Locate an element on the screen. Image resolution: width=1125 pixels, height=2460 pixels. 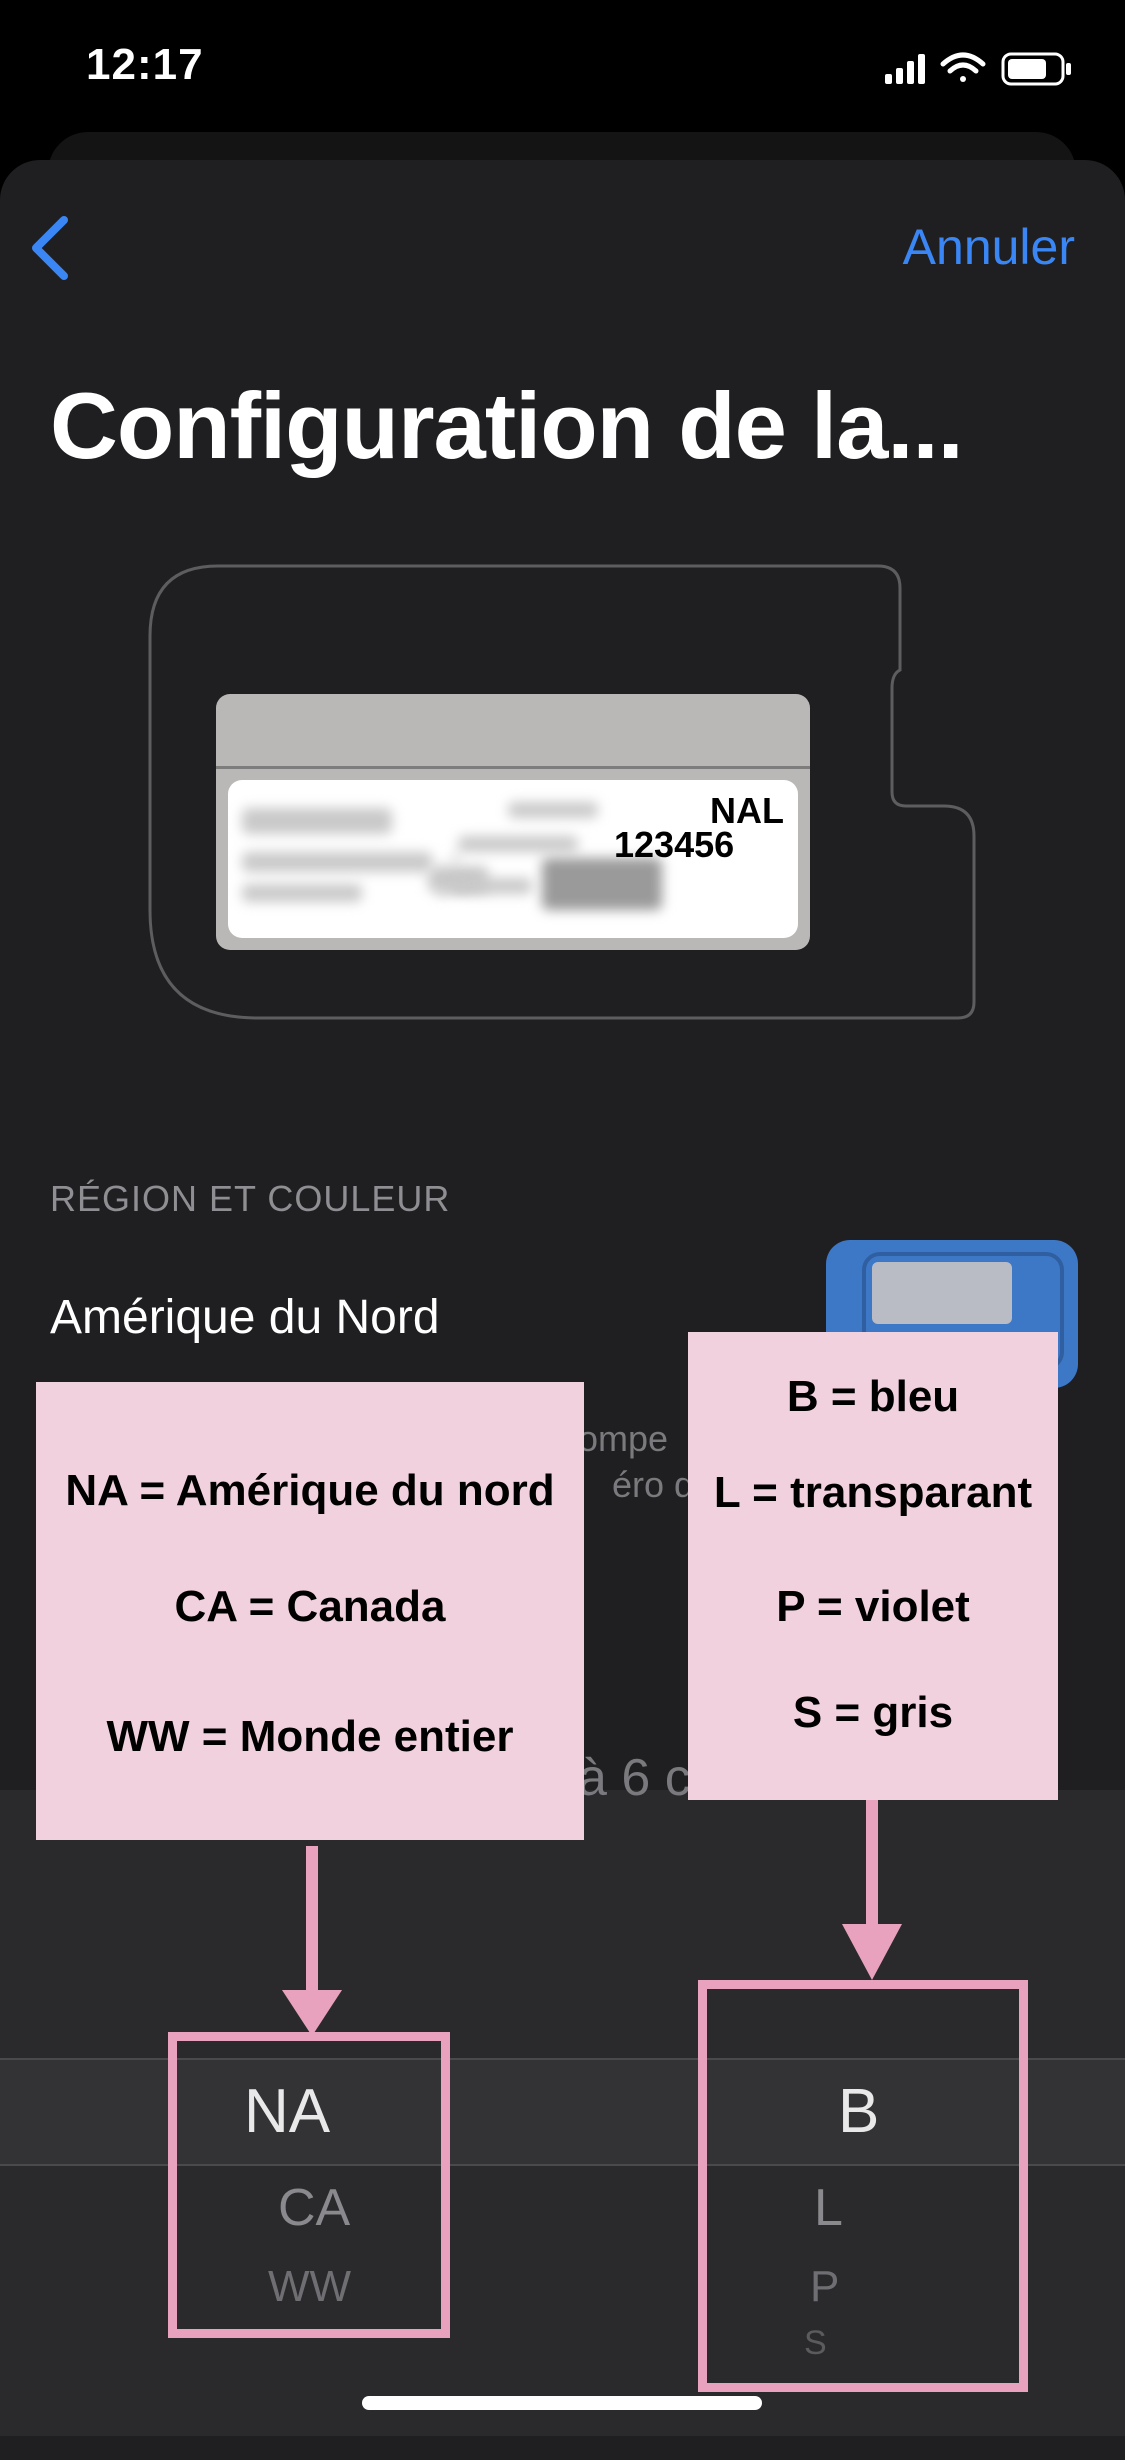
status-icons is located at coordinates (978, 69).